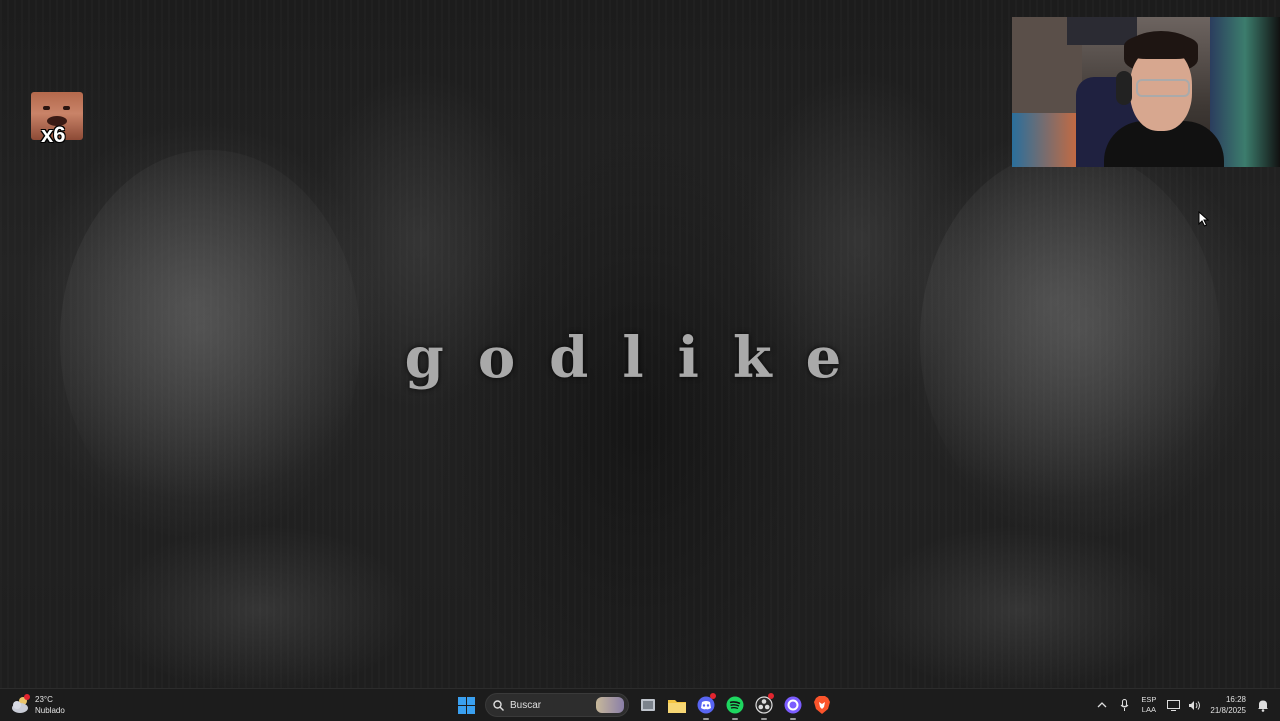 The width and height of the screenshot is (1280, 721). What do you see at coordinates (53, 134) in the screenshot?
I see `emote-count: x6` at bounding box center [53, 134].